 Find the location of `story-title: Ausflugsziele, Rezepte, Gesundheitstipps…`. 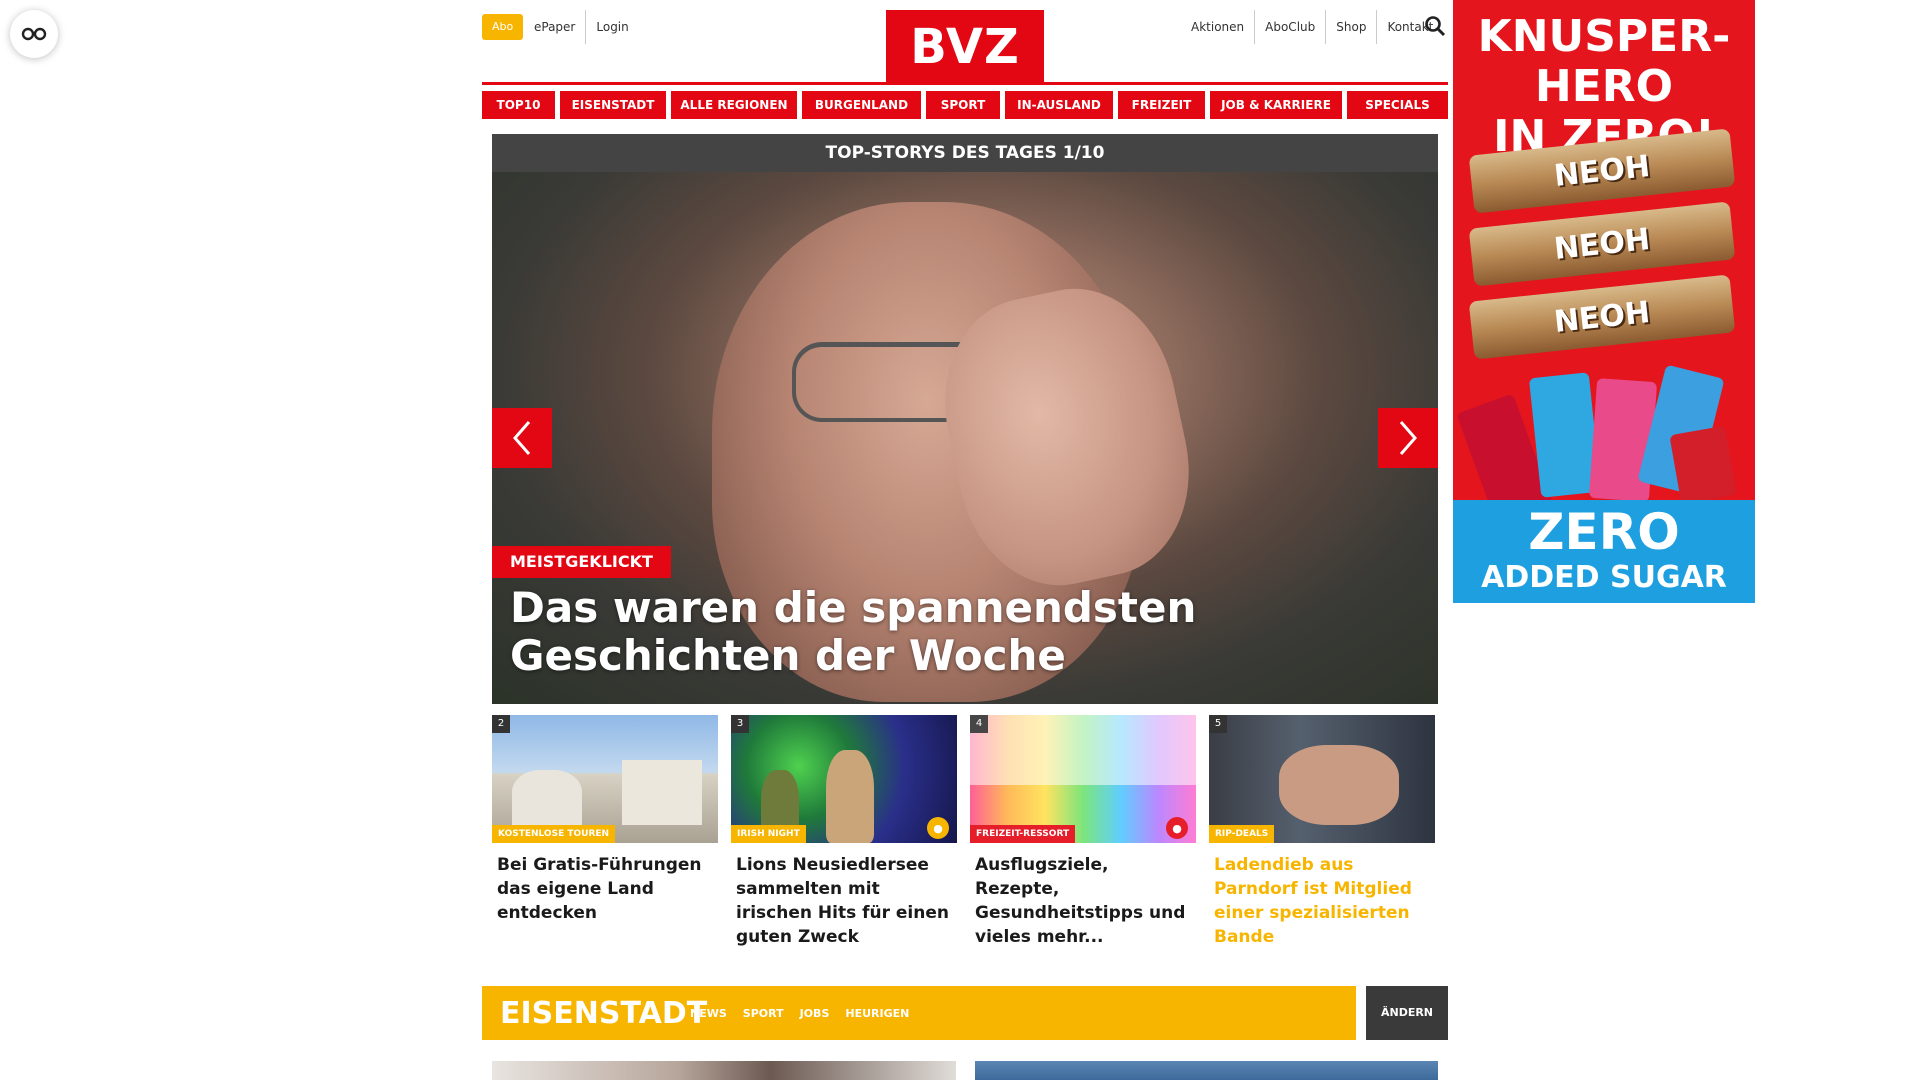

story-title: Ausflugsziele, Rezepte, Gesundheitstipps… is located at coordinates (1083, 896).